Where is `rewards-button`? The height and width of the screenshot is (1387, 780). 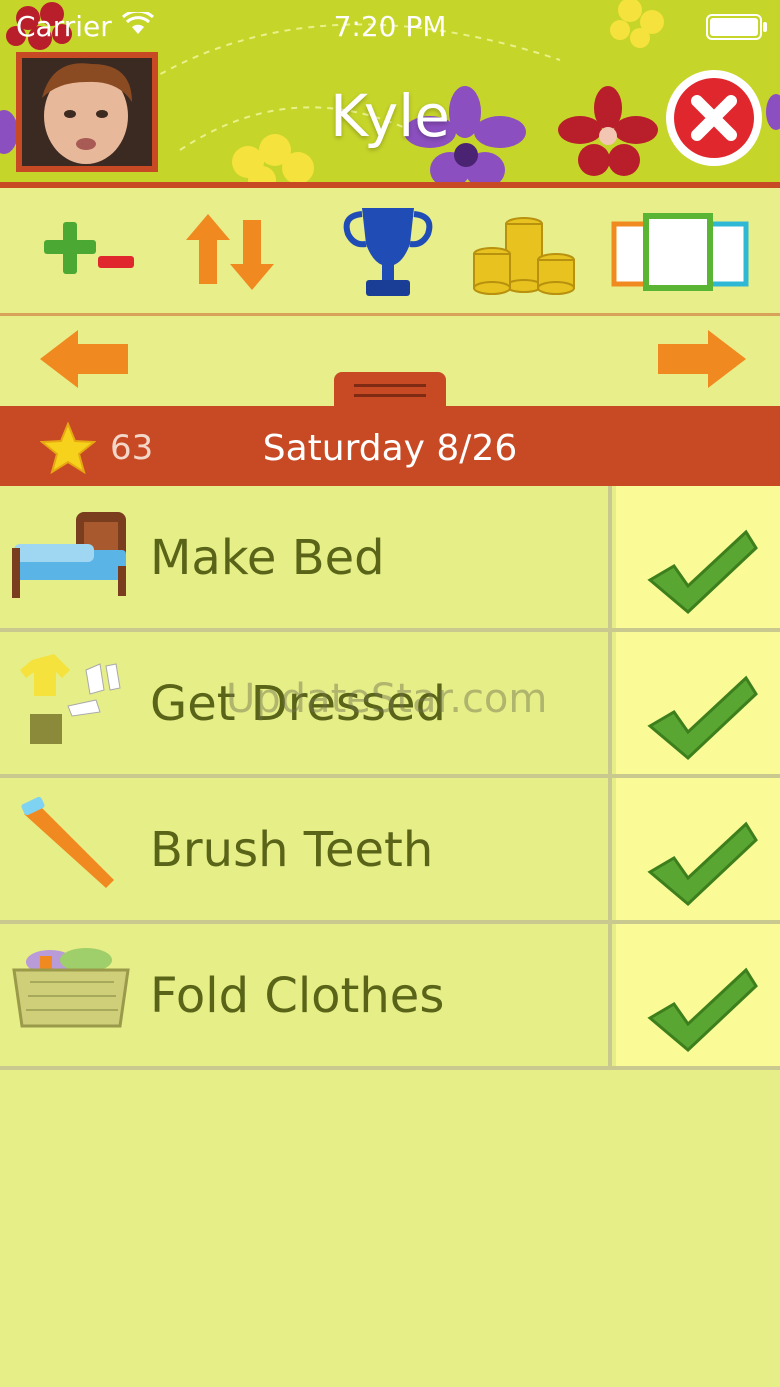 rewards-button is located at coordinates (388, 254).